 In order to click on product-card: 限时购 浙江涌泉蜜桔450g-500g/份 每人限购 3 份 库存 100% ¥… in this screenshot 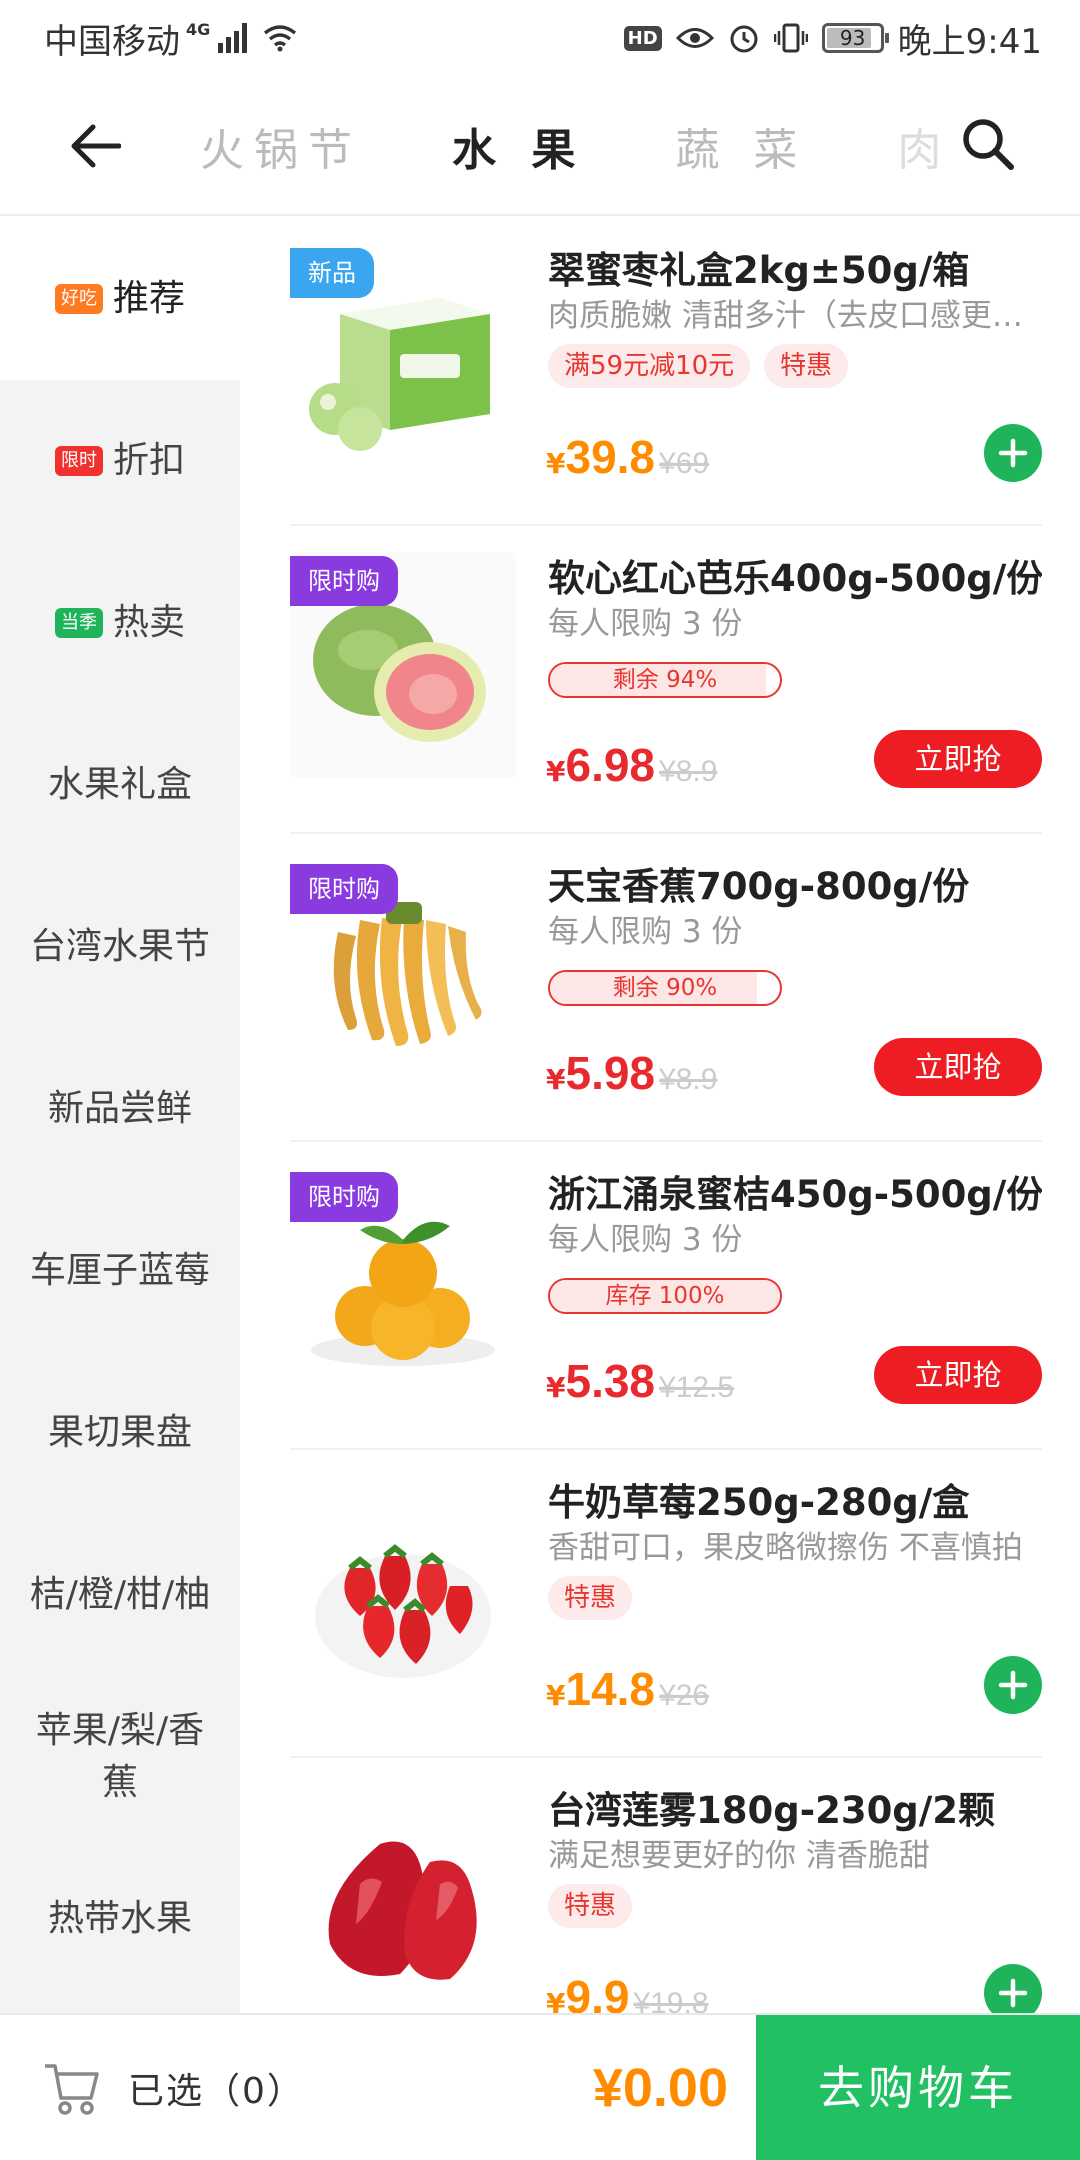, I will do `click(666, 1296)`.